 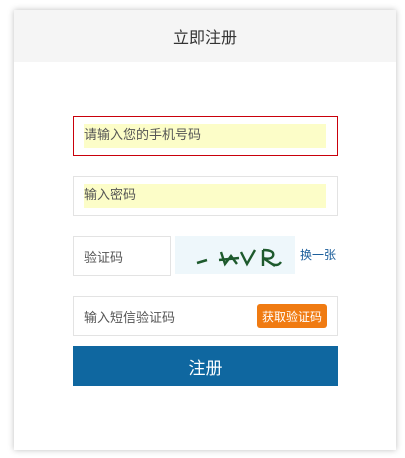 I want to click on page-title: 立即注册, so click(x=204, y=37).